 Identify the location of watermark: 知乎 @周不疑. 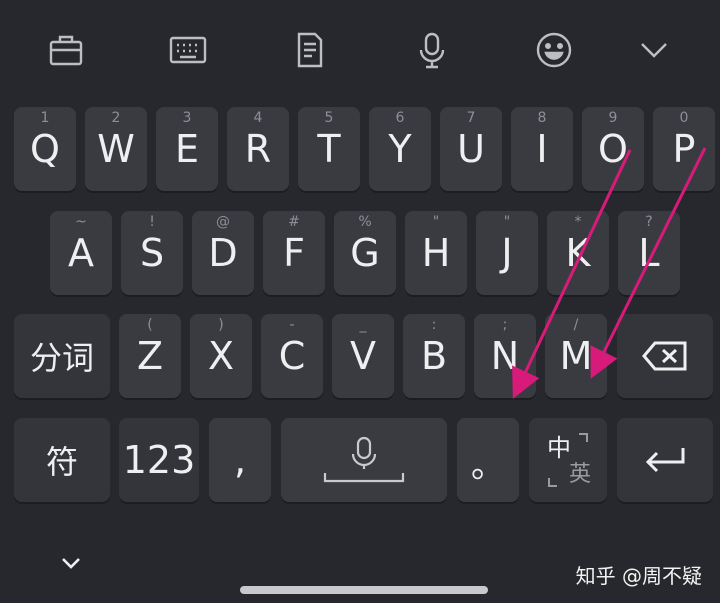
(638, 576).